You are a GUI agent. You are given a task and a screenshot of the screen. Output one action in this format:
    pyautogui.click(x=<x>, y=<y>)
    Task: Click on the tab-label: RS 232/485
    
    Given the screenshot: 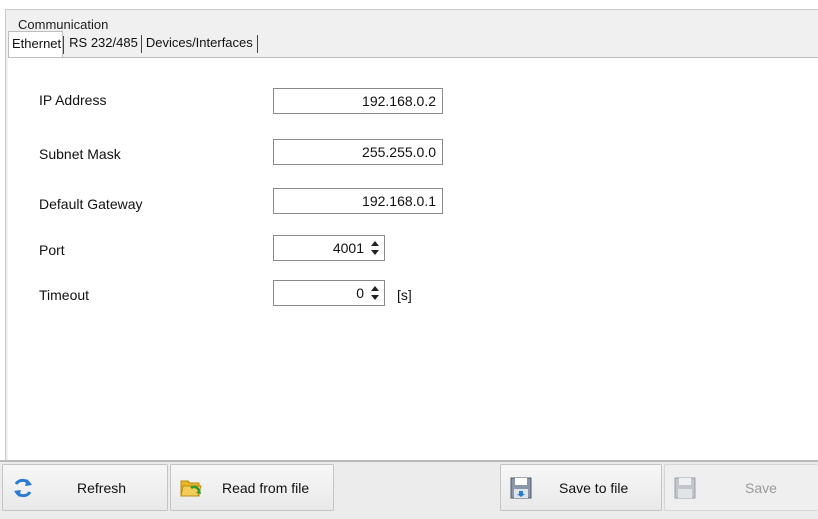 What is the action you would take?
    pyautogui.click(x=103, y=42)
    